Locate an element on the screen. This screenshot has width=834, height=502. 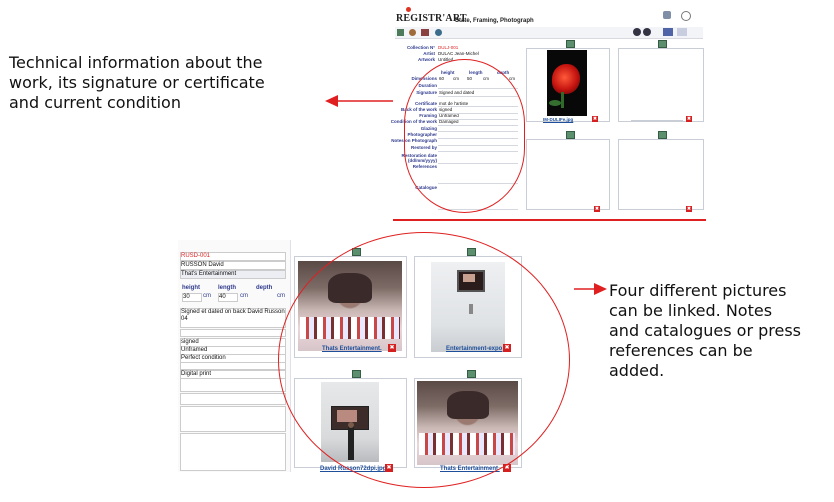
arrow-left-icon is located at coordinates (361, 101).